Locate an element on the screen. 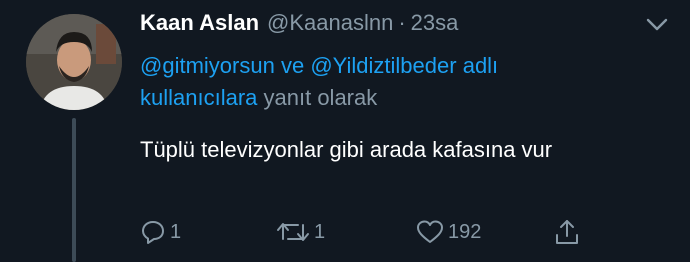 This screenshot has width=690, height=262. like-button: 192 is located at coordinates (448, 232).